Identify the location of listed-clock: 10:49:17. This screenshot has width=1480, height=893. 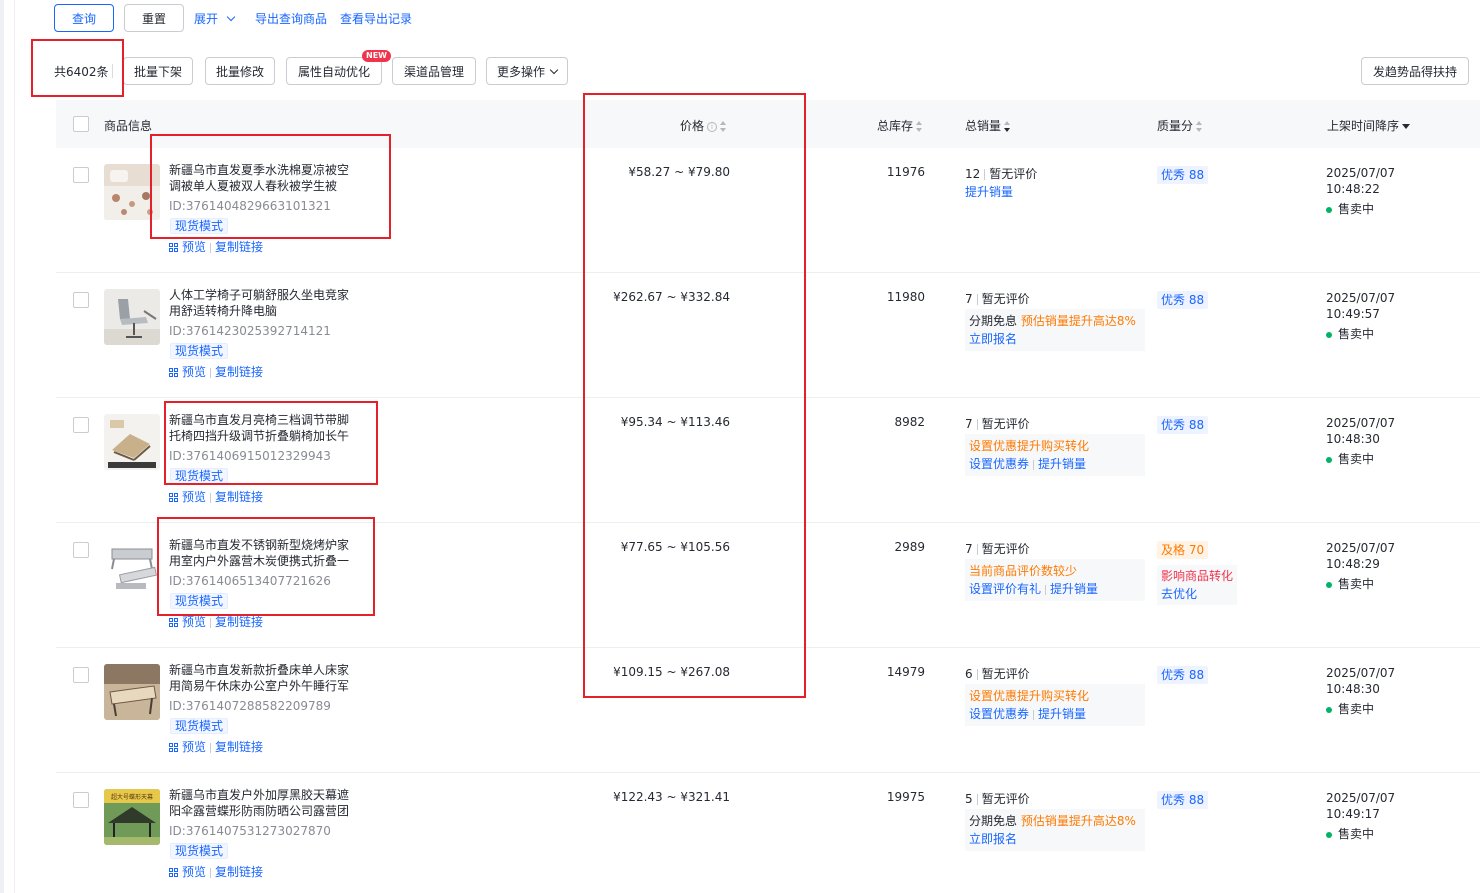
(1353, 814).